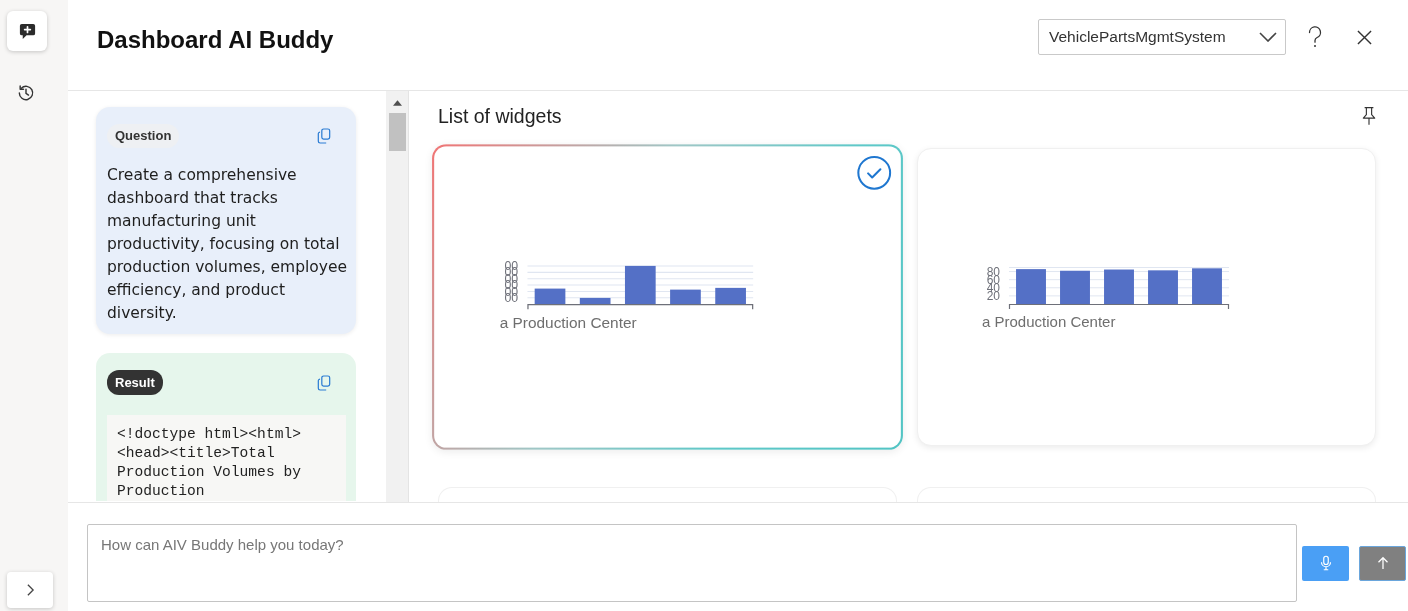 The width and height of the screenshot is (1408, 611). What do you see at coordinates (874, 173) in the screenshot?
I see `check-circle-icon` at bounding box center [874, 173].